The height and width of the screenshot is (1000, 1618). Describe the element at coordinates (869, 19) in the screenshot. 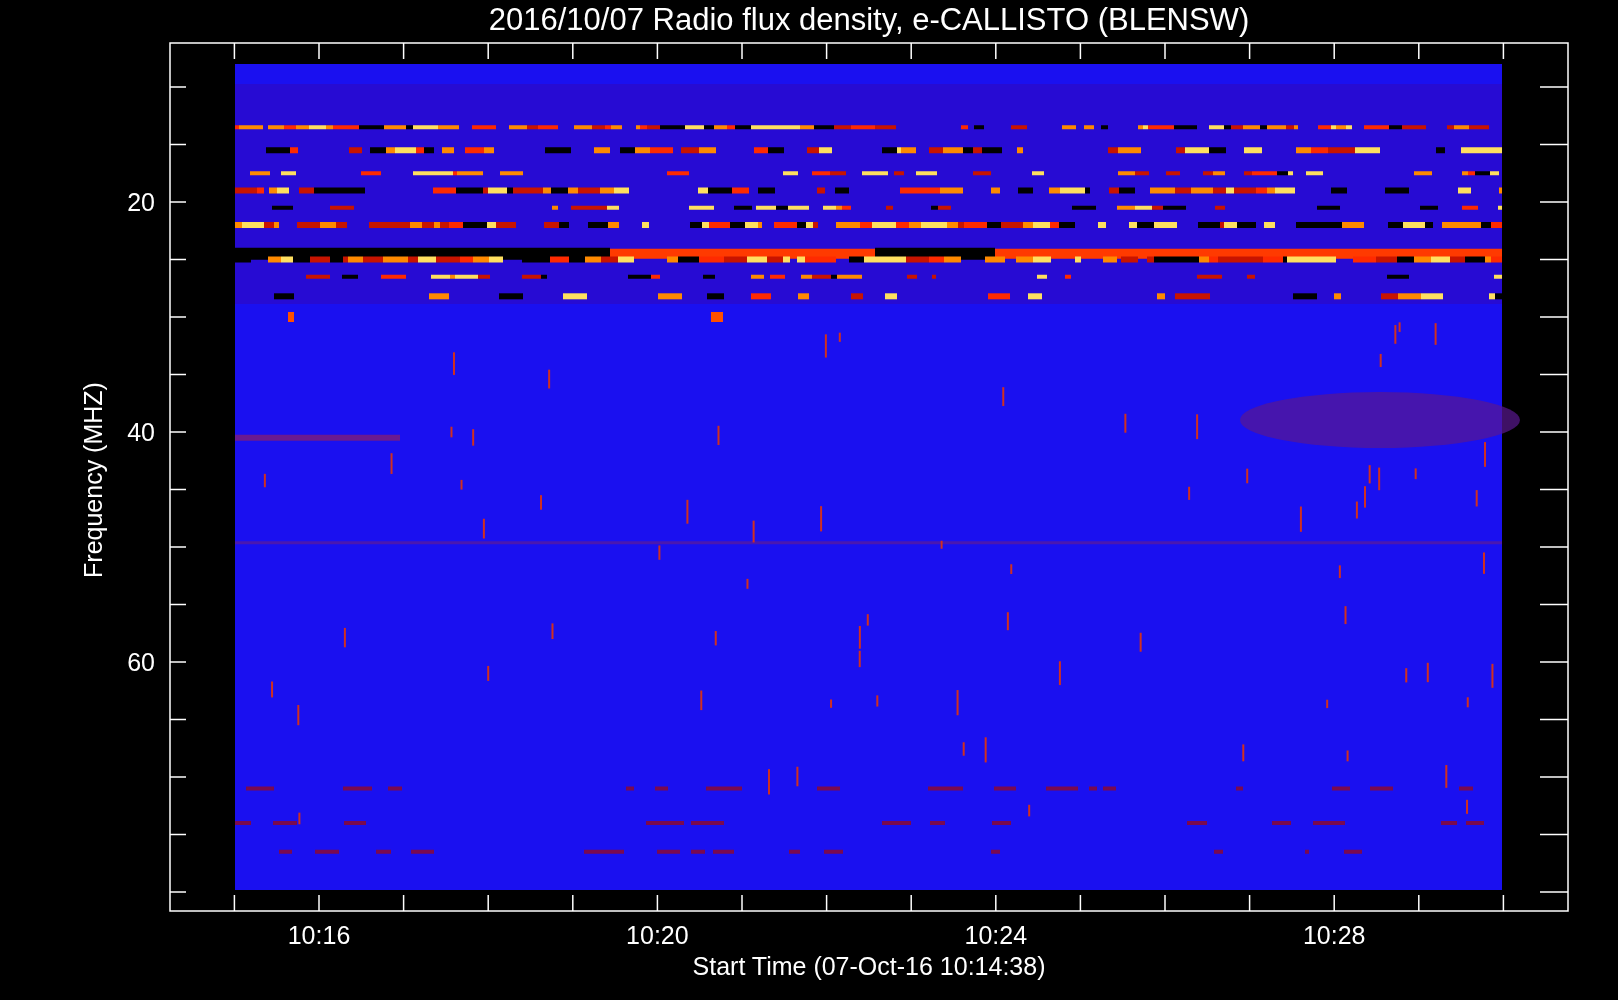

I see `plot-title: 2016/10/07 Radio flux density, e-CALLISTO (BLENSW)` at that location.